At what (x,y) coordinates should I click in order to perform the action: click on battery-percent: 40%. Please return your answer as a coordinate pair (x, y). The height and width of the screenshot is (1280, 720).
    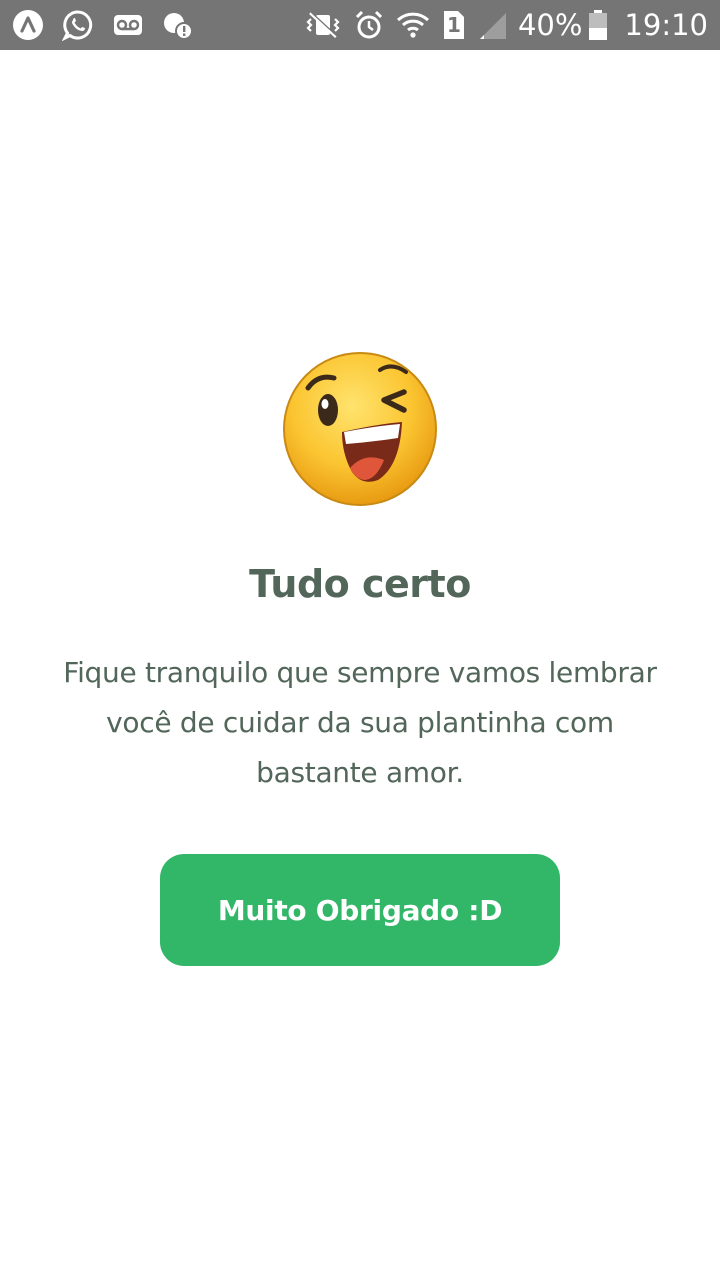
    Looking at the image, I should click on (550, 25).